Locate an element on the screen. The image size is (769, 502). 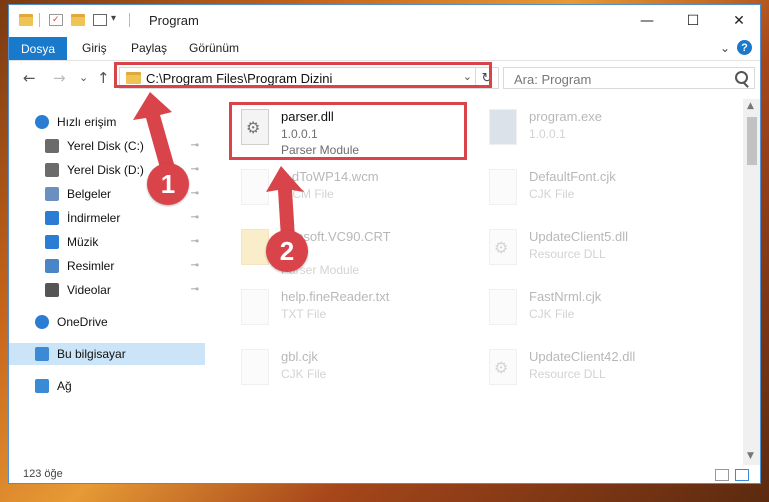
tab-home: Giriş is located at coordinates (94, 48).